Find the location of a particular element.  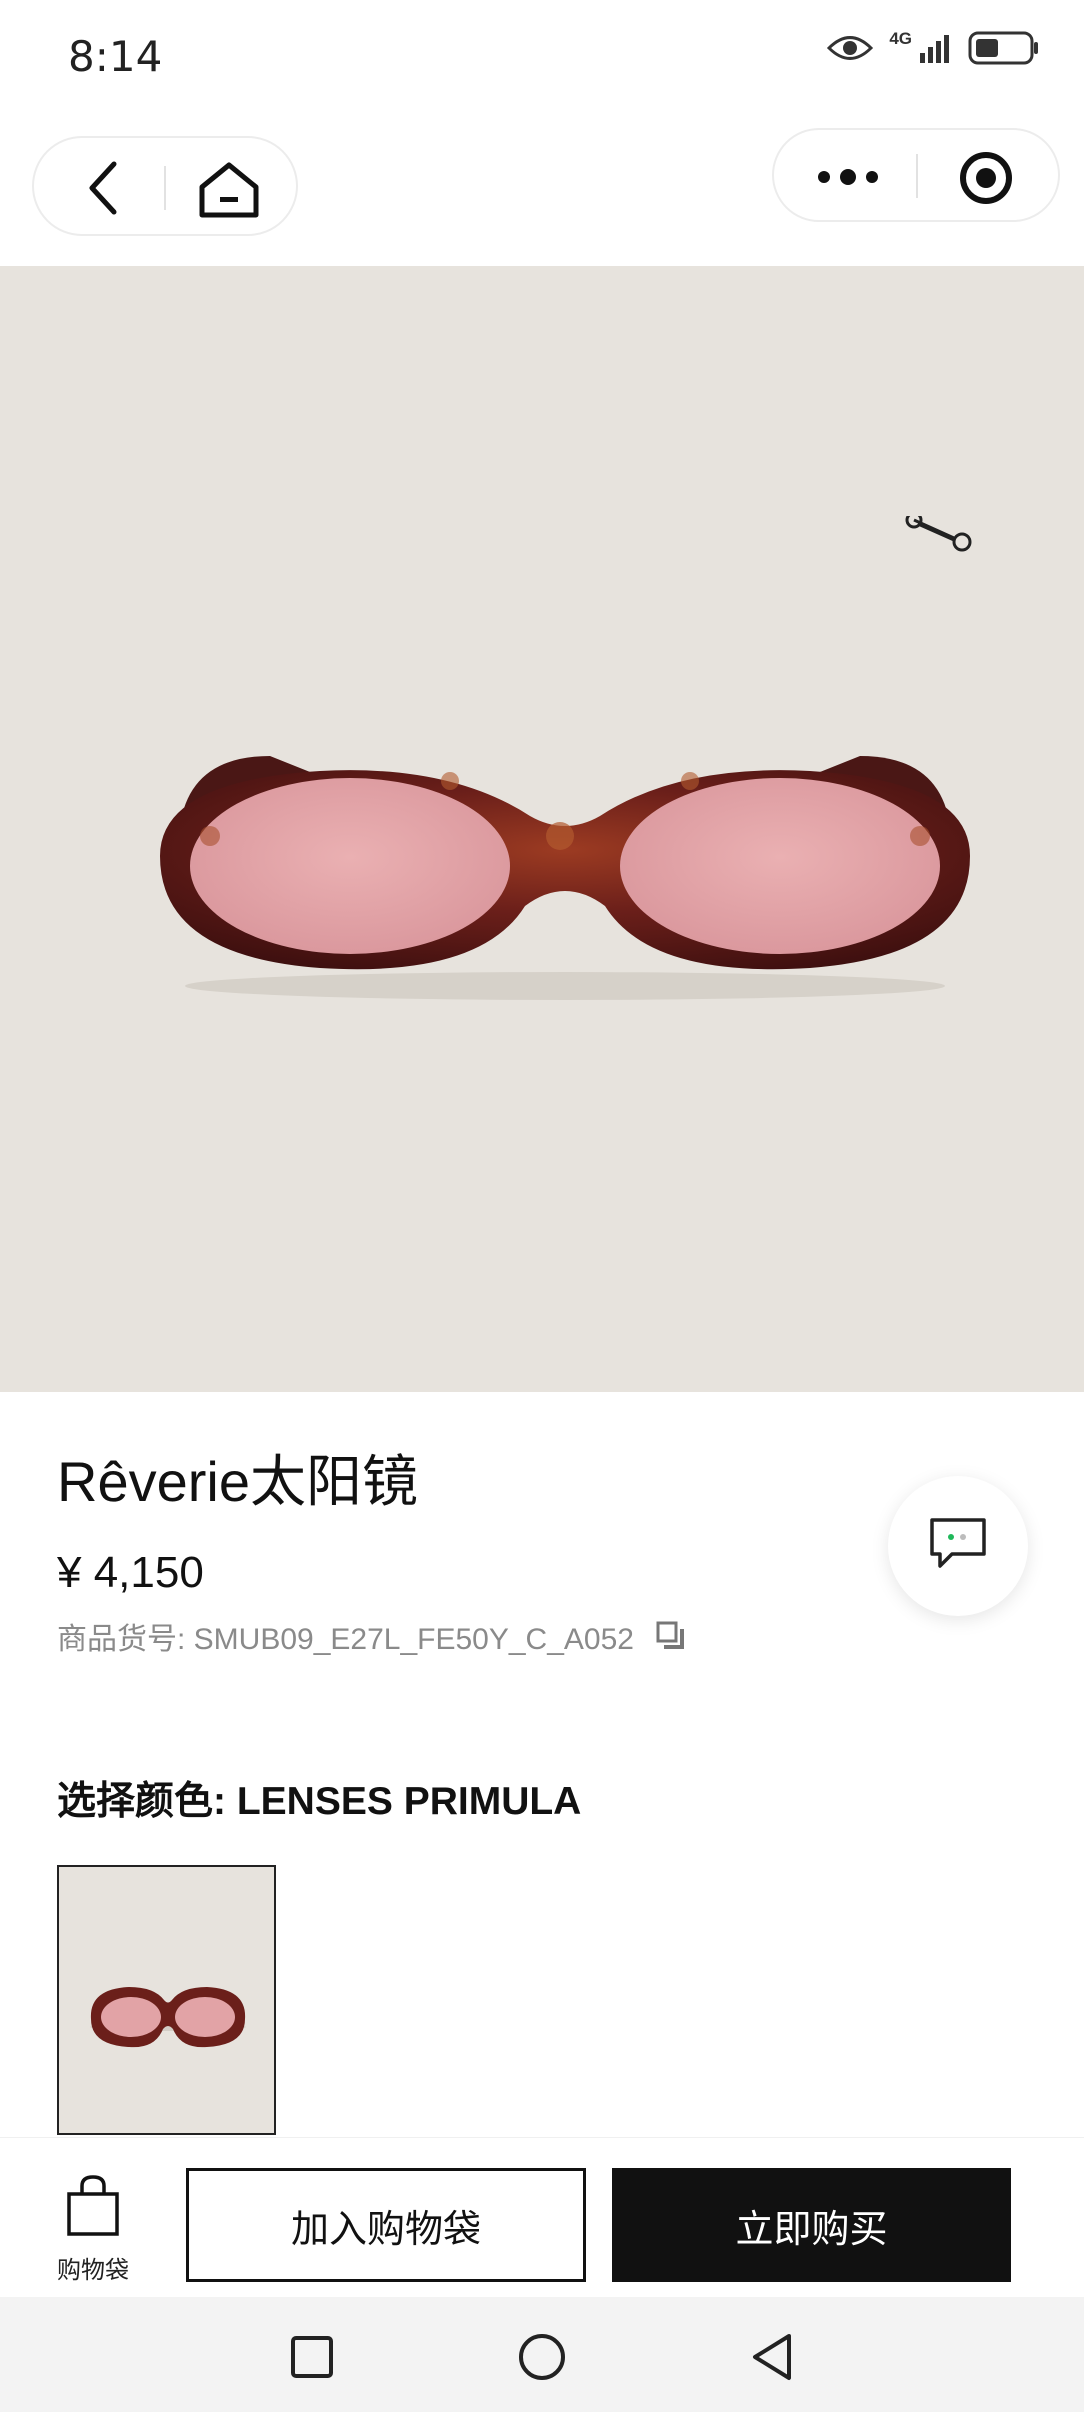

more-dots-icon is located at coordinates (848, 177).